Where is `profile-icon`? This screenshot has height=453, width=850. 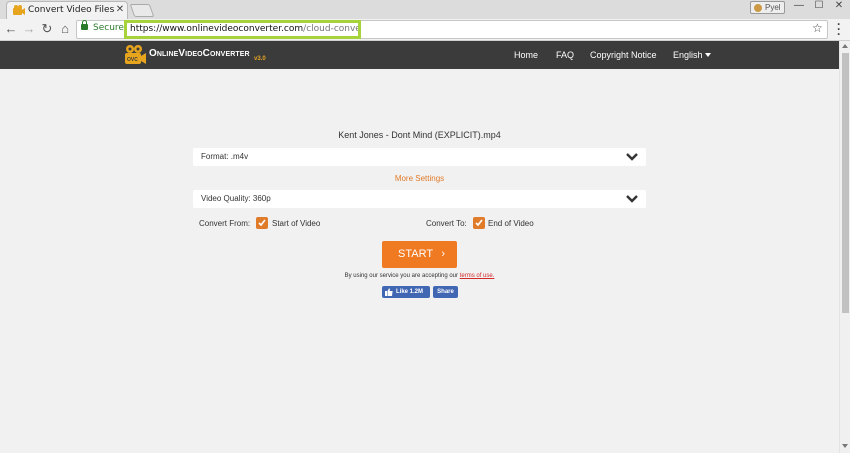 profile-icon is located at coordinates (758, 8).